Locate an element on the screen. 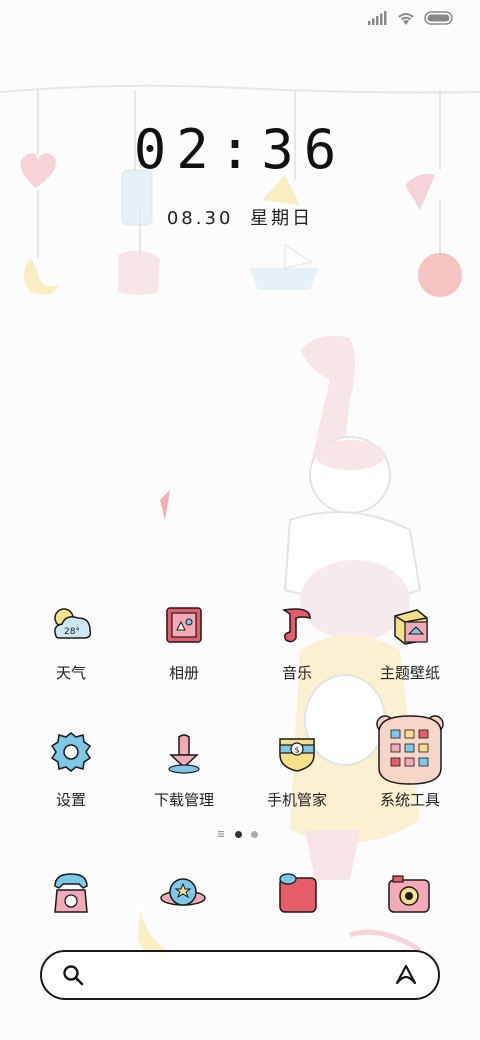  assistant-icon is located at coordinates (406, 975).